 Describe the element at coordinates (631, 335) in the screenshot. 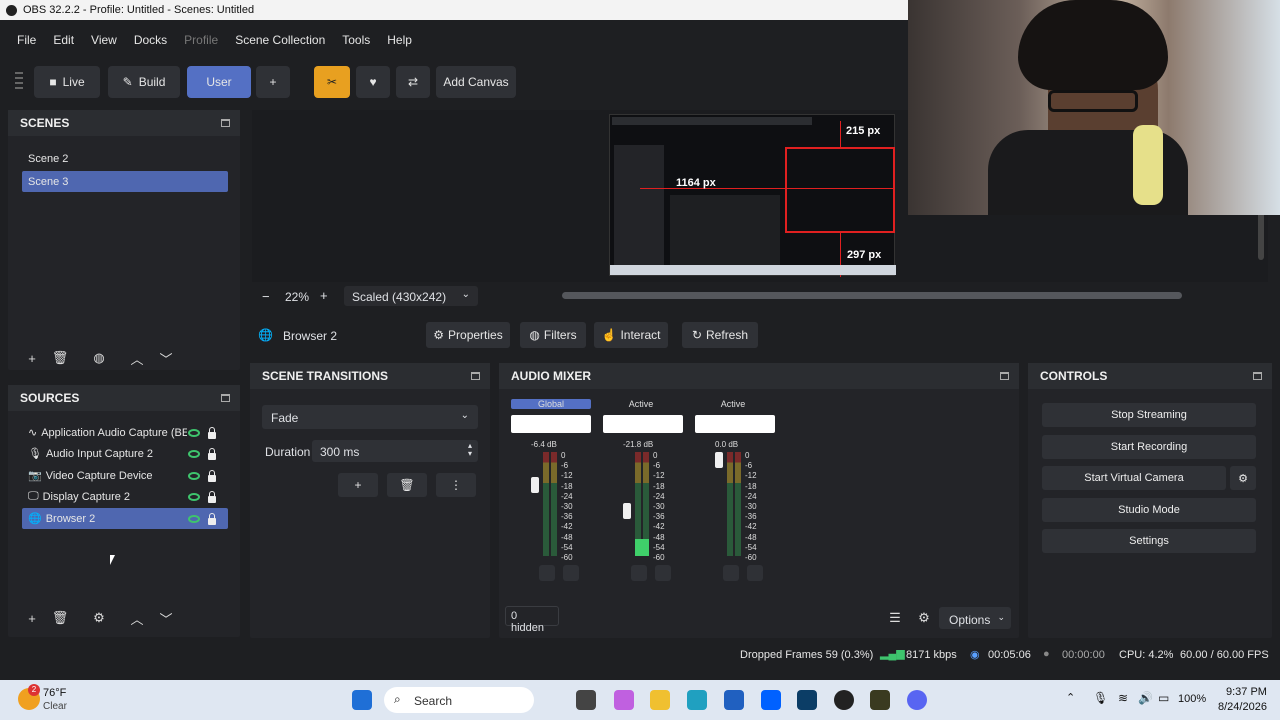

I see `interact-button: ☝ Interact` at that location.